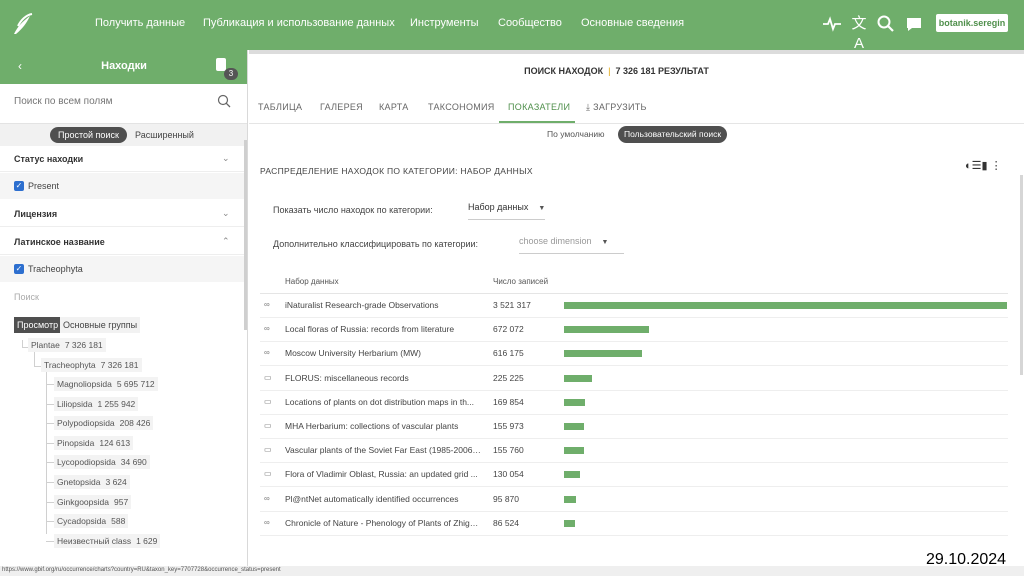 Image resolution: width=1024 pixels, height=576 pixels. Describe the element at coordinates (914, 24) in the screenshot. I see `feedback-icon` at that location.